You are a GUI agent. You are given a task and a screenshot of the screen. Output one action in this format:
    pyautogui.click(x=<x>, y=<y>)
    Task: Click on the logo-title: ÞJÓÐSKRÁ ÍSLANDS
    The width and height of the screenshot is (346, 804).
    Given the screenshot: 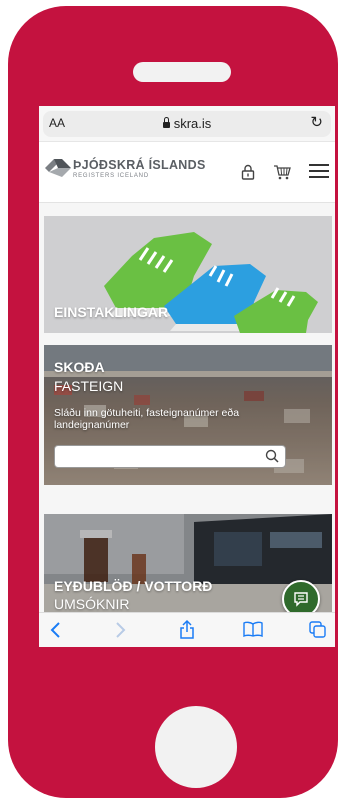 What is the action you would take?
    pyautogui.click(x=139, y=165)
    